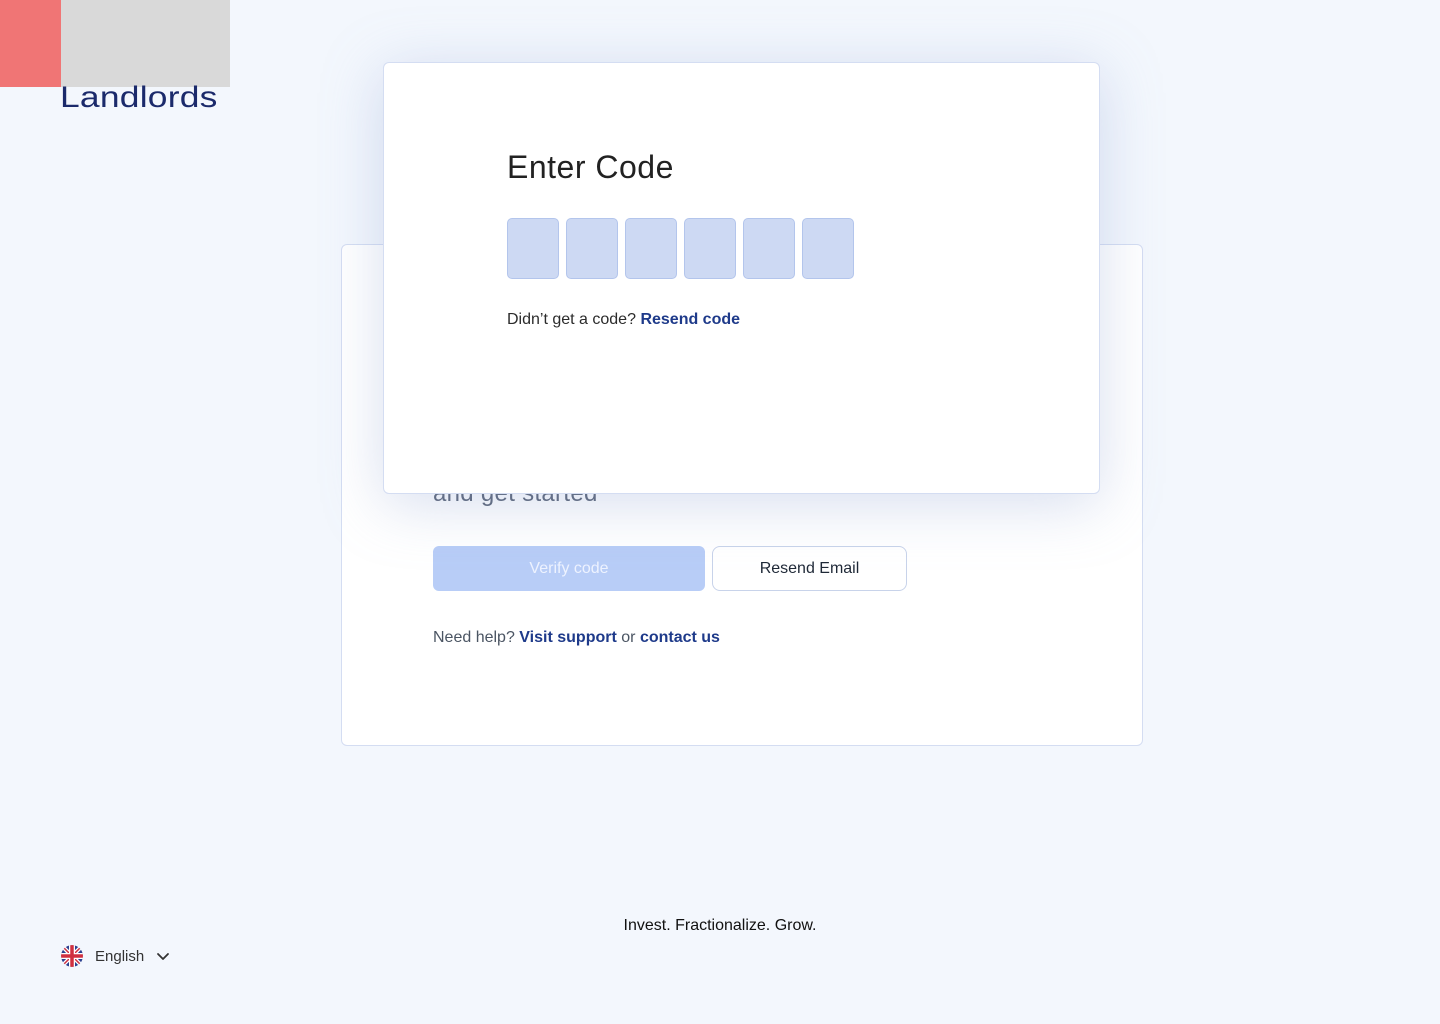 This screenshot has width=1440, height=1024. What do you see at coordinates (163, 956) in the screenshot?
I see `chevron-down-icon` at bounding box center [163, 956].